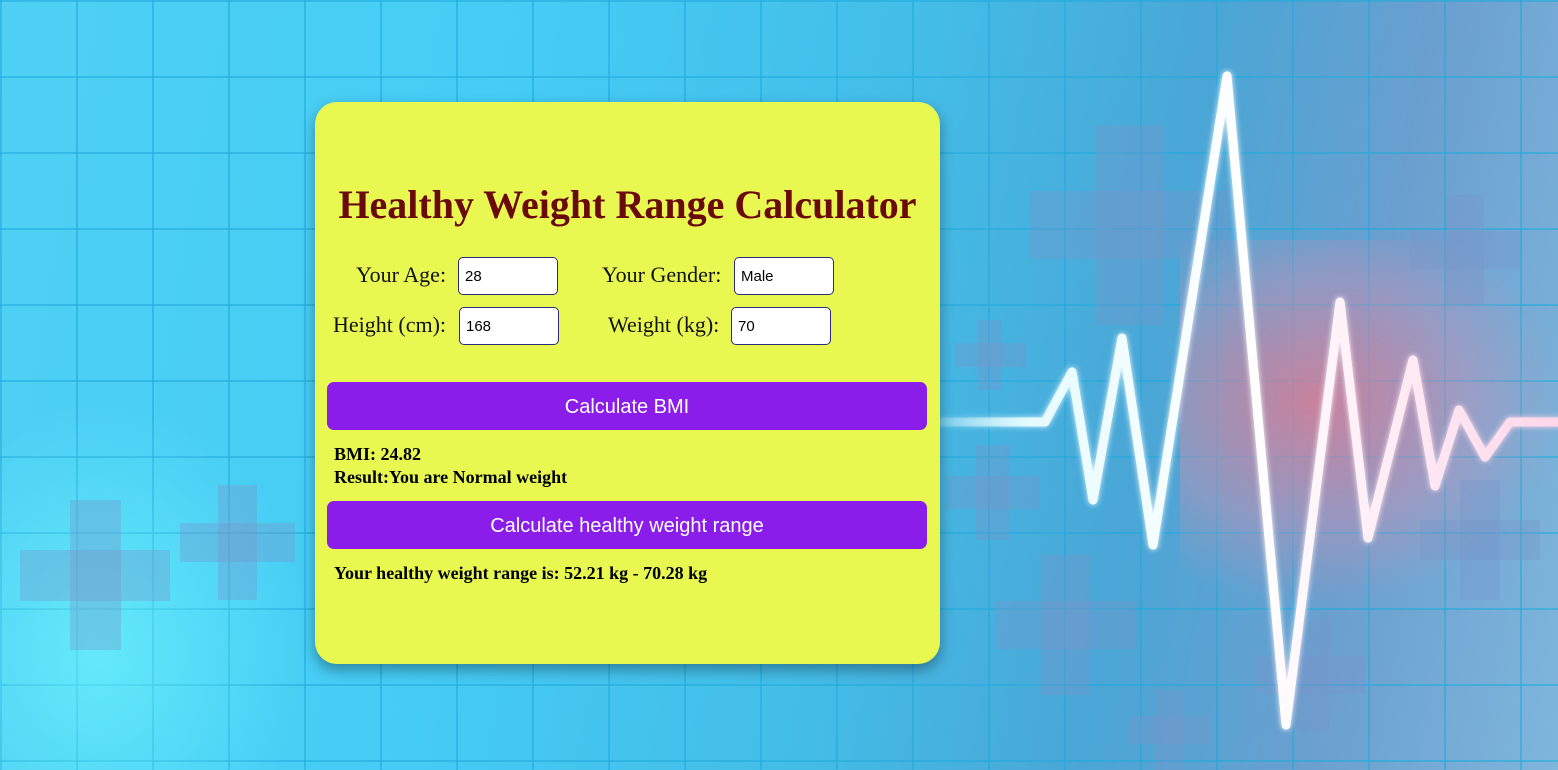  Describe the element at coordinates (1369, 420) in the screenshot. I see `background-glow-red` at that location.